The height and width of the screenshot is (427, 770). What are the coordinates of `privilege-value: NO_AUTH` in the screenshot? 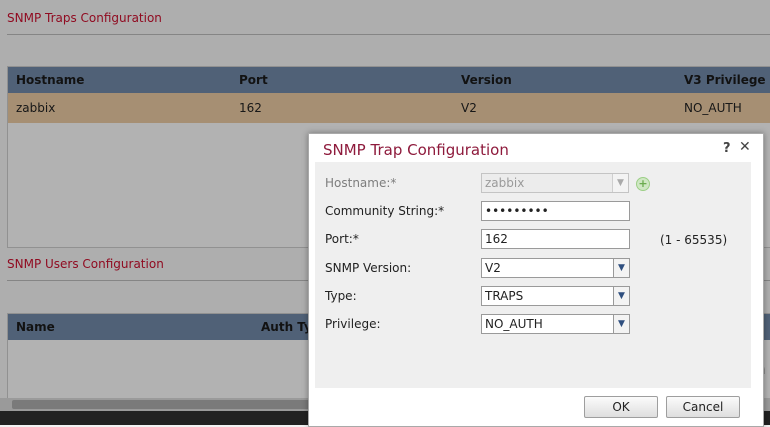 It's located at (514, 324).